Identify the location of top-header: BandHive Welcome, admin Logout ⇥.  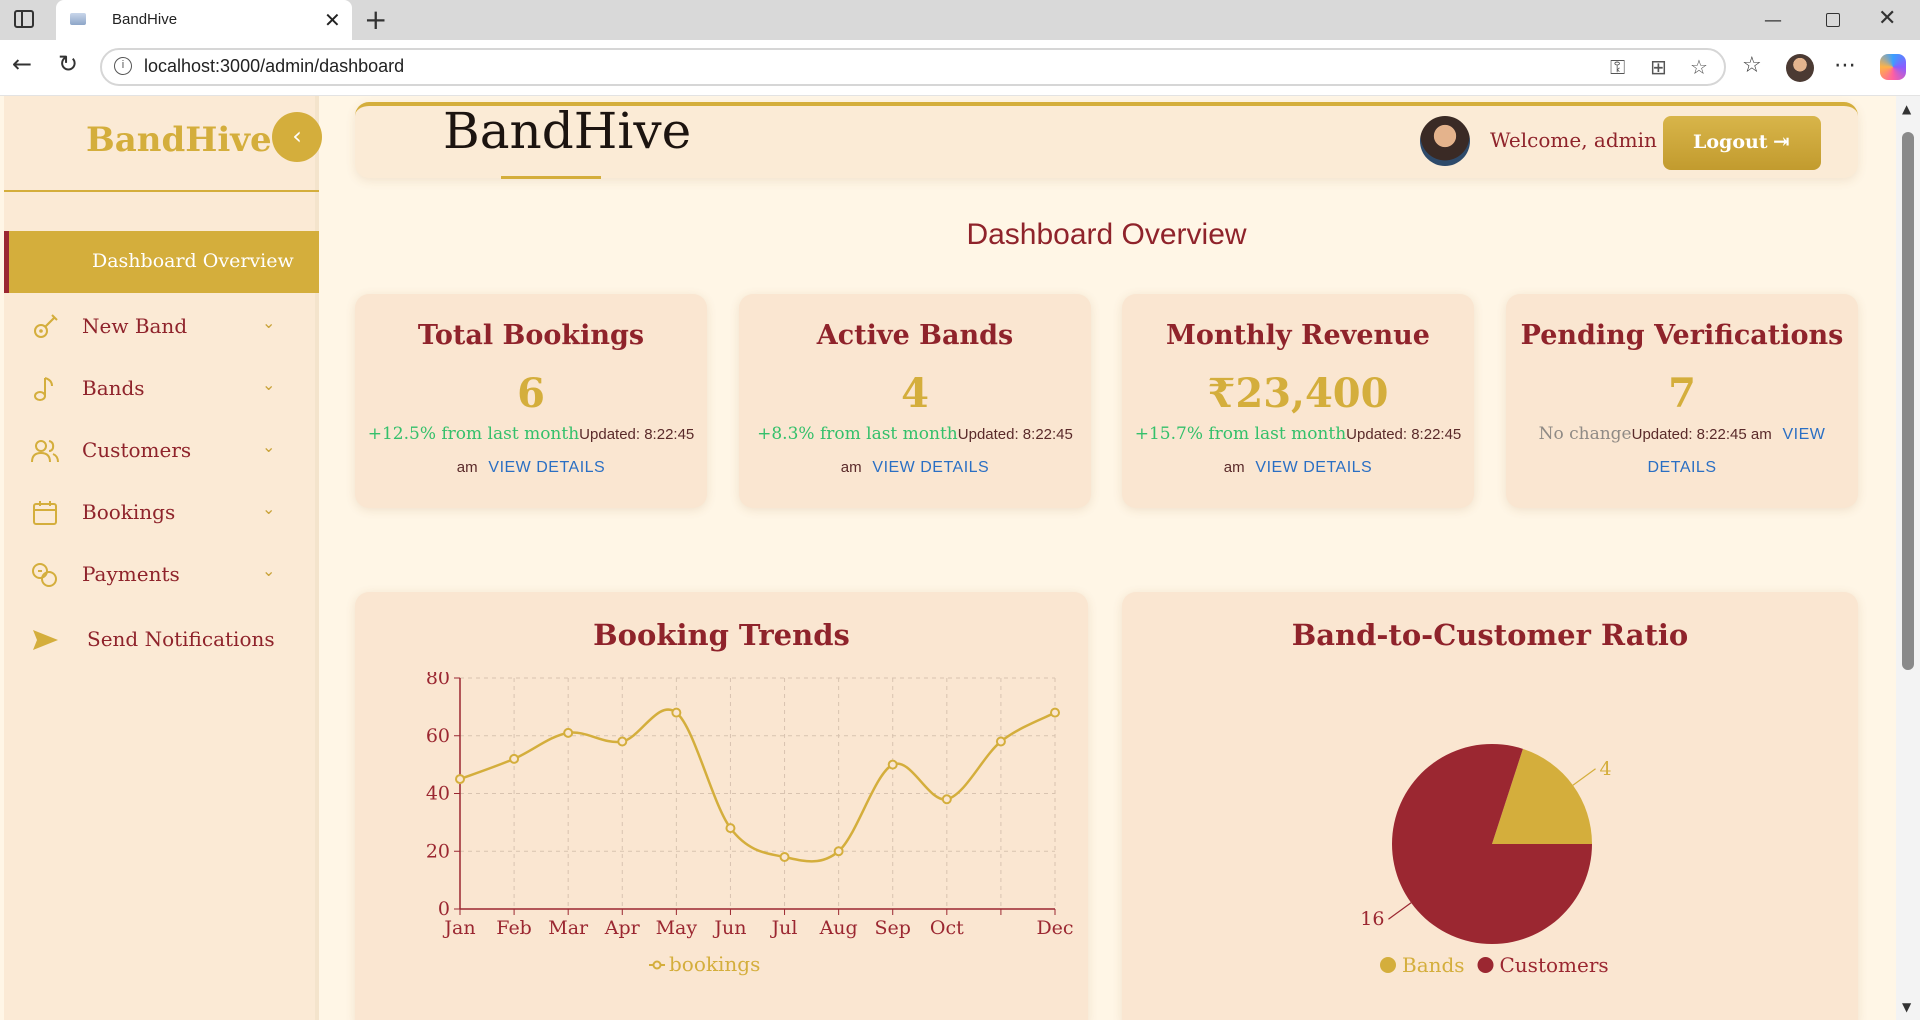
(1106, 140).